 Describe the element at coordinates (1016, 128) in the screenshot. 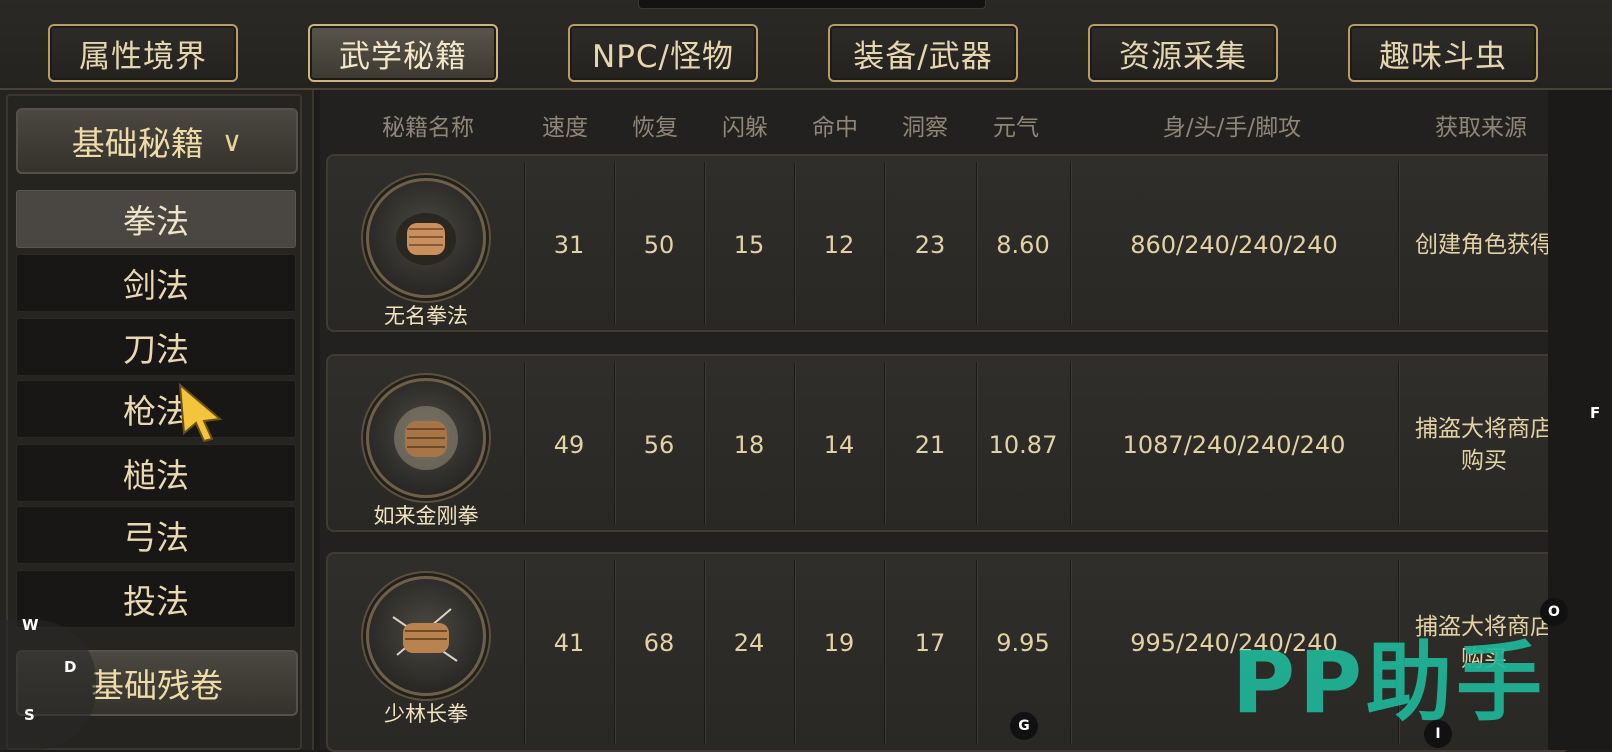

I see `header-vitality: 元气` at that location.